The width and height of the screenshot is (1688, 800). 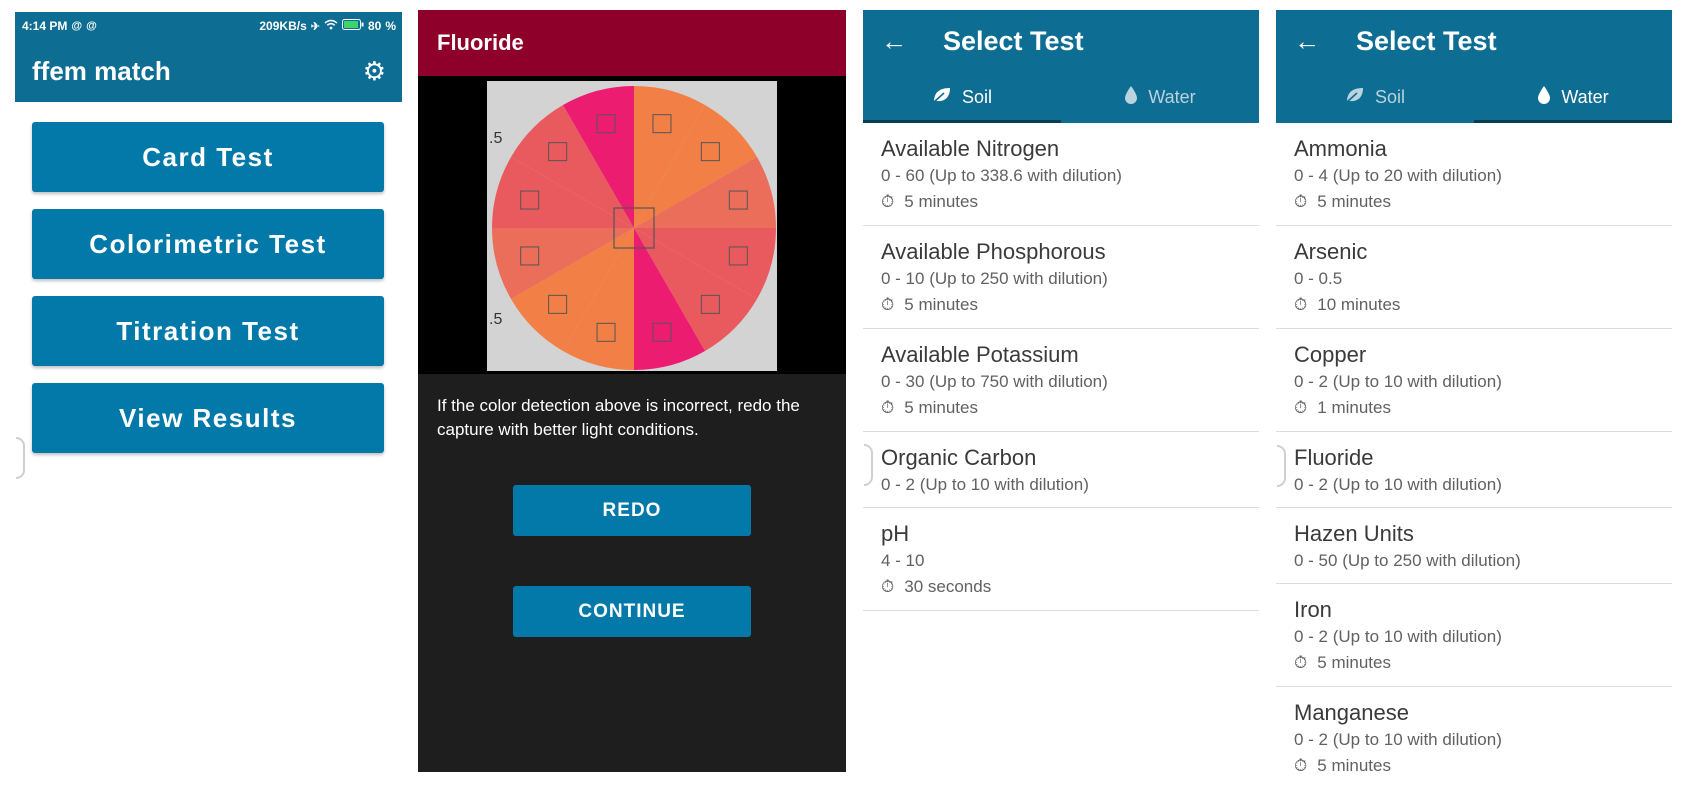 I want to click on test-name: pH, so click(x=895, y=533).